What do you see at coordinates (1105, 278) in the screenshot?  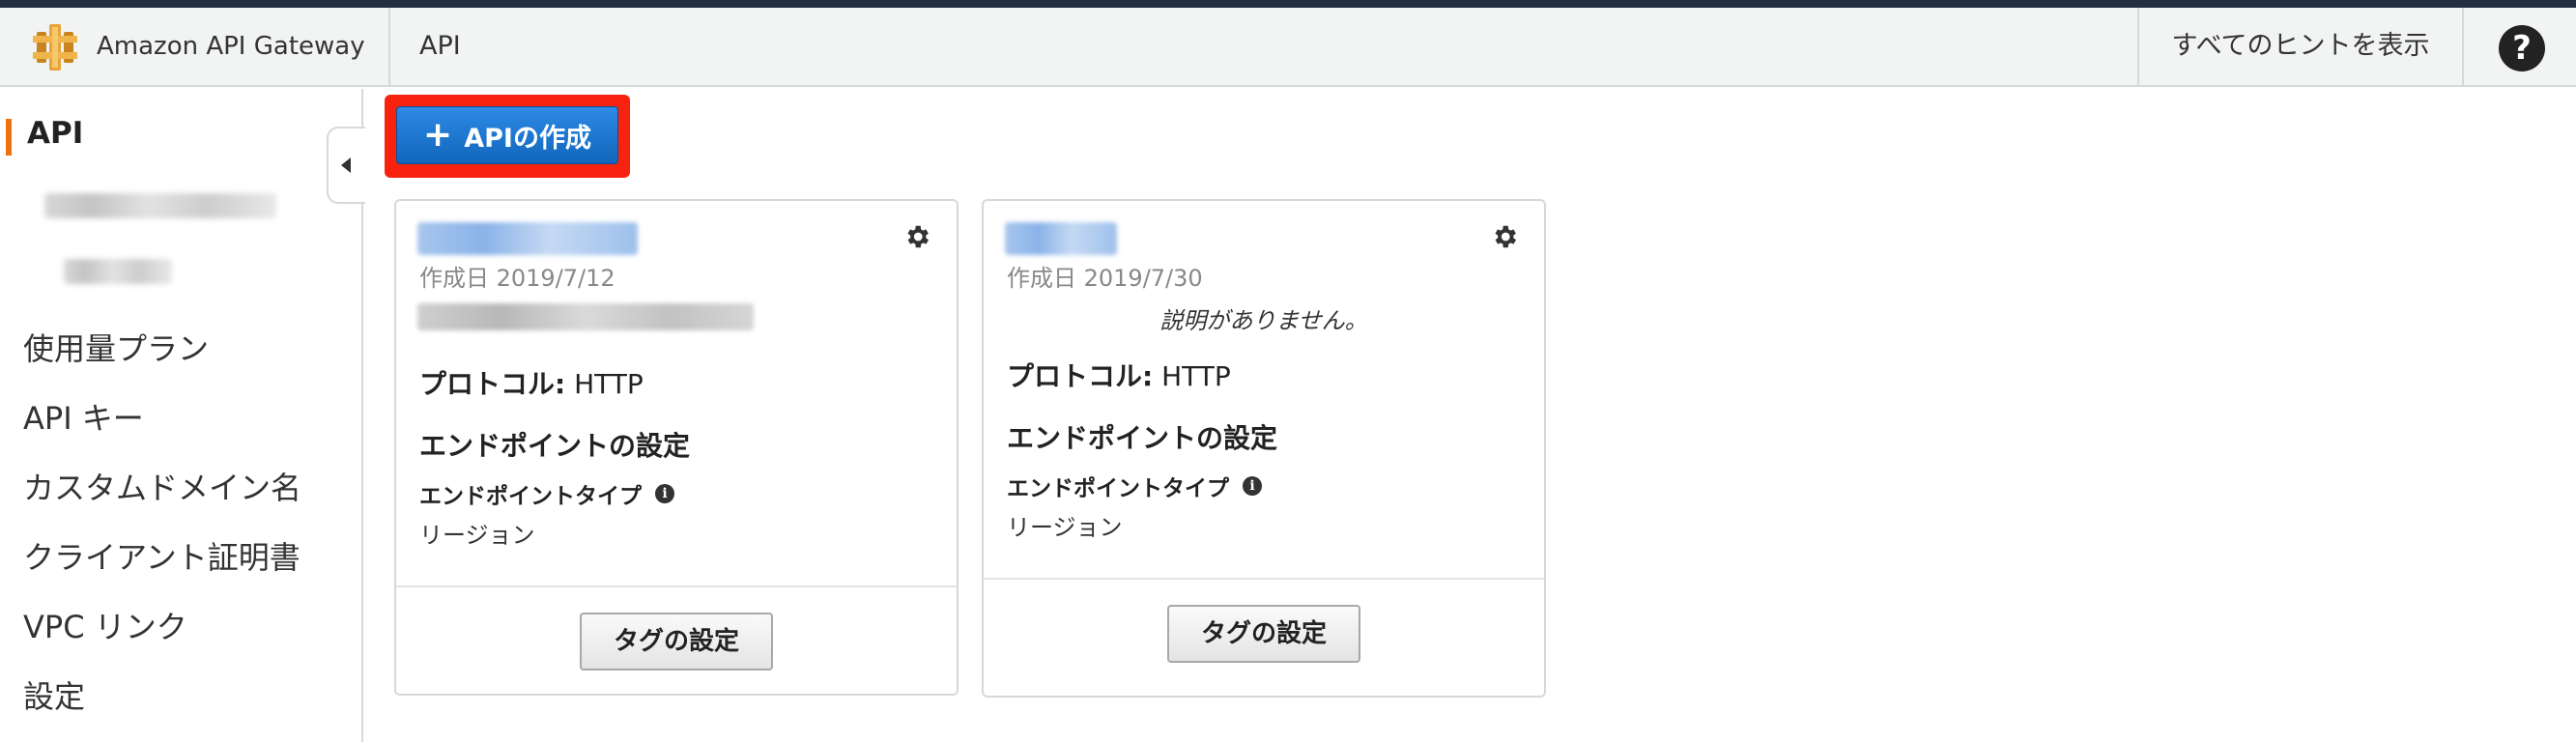 I see `created-date: 作成日 2019/7/30` at bounding box center [1105, 278].